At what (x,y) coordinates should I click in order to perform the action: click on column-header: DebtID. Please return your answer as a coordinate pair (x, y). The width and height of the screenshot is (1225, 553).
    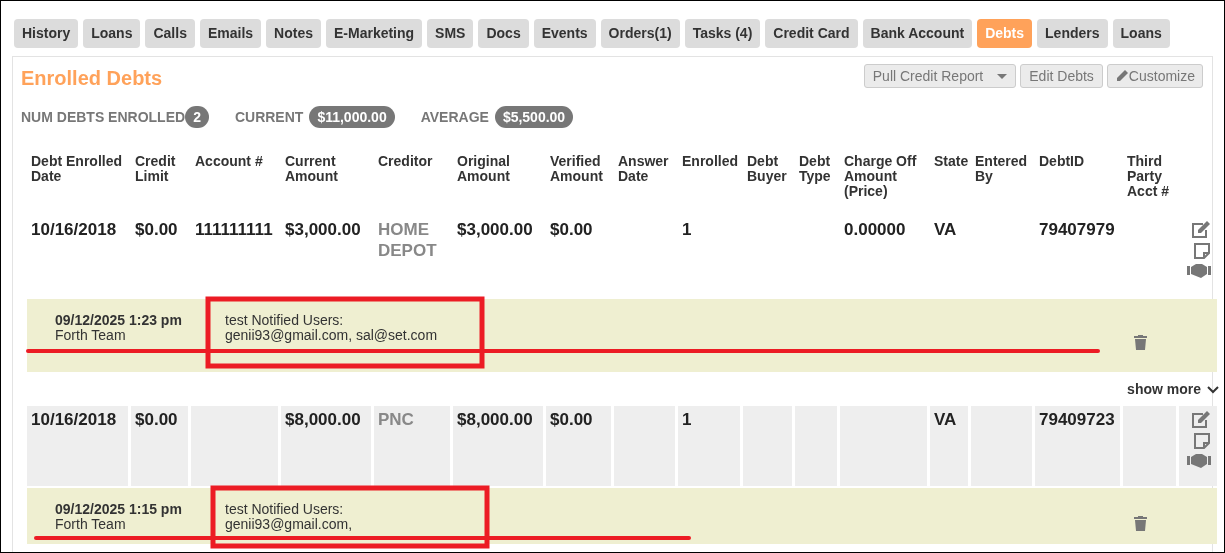
    Looking at the image, I should click on (1062, 162).